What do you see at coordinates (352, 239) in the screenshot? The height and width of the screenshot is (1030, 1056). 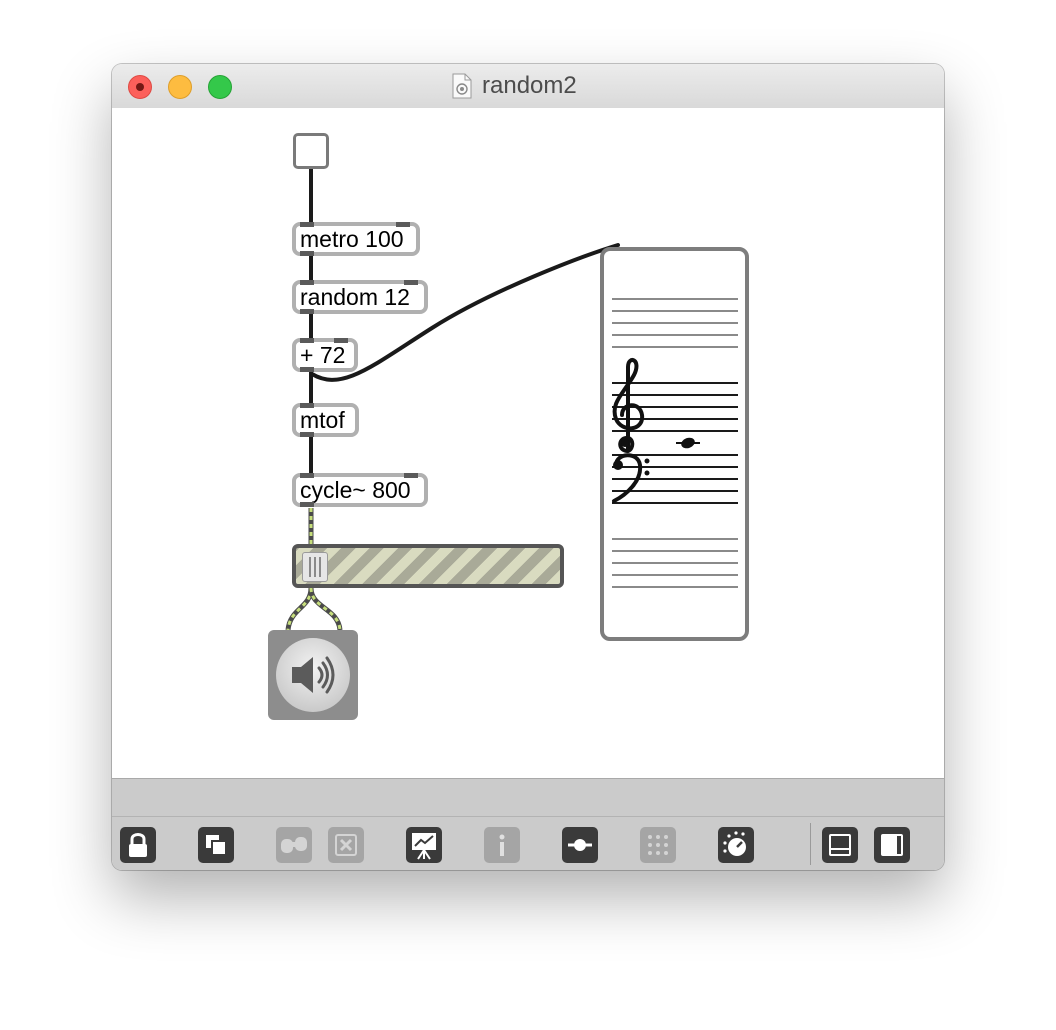 I see `metro-object-text: metro 100` at bounding box center [352, 239].